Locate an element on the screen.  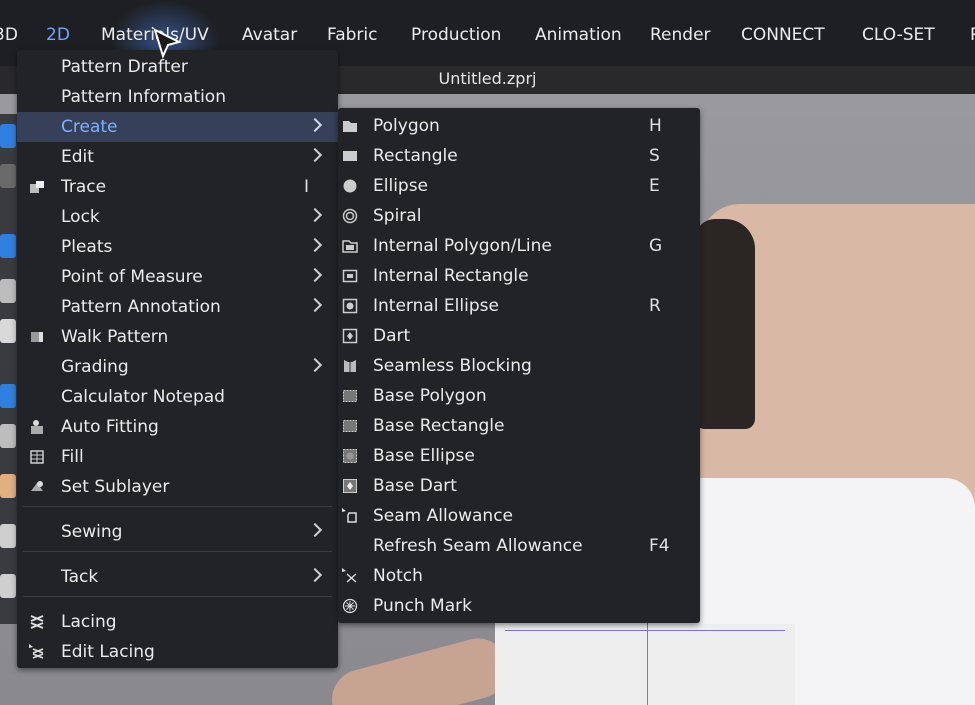
base-dart-icon is located at coordinates (350, 486).